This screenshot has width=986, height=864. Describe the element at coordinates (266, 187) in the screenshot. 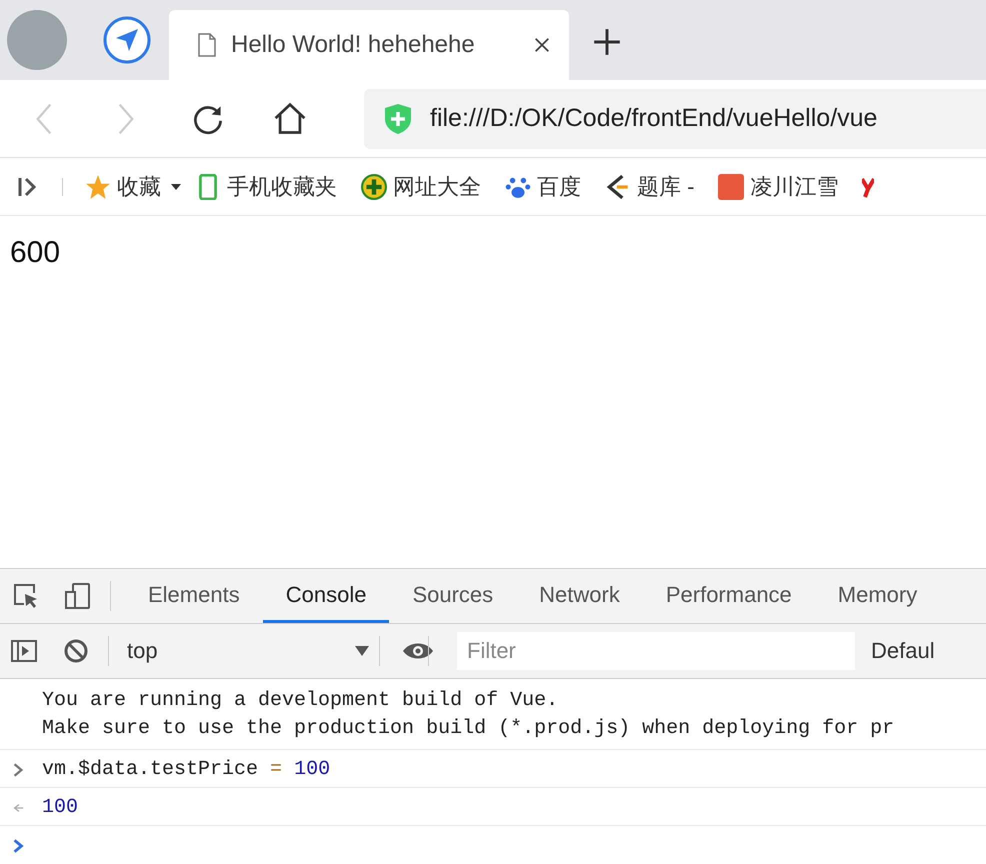

I see `bookmark: 手机收藏夹` at that location.